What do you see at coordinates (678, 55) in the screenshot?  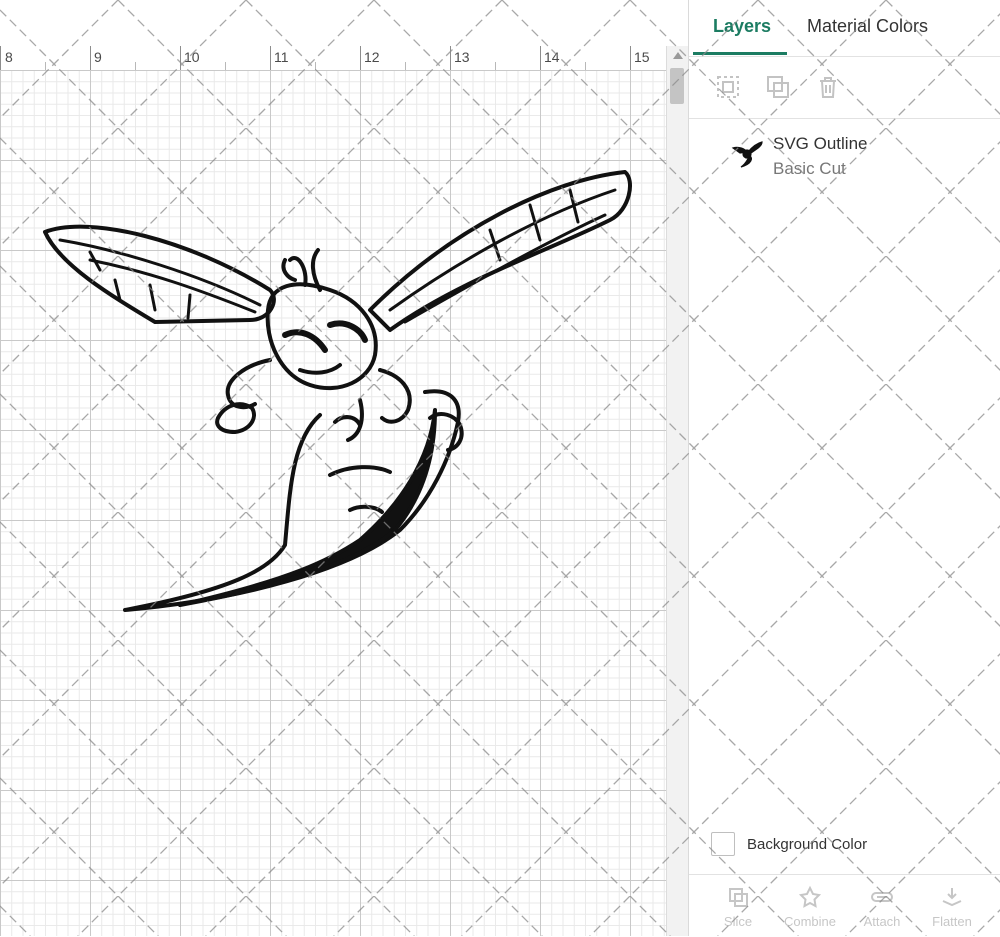 I see `scroll-up-icon` at bounding box center [678, 55].